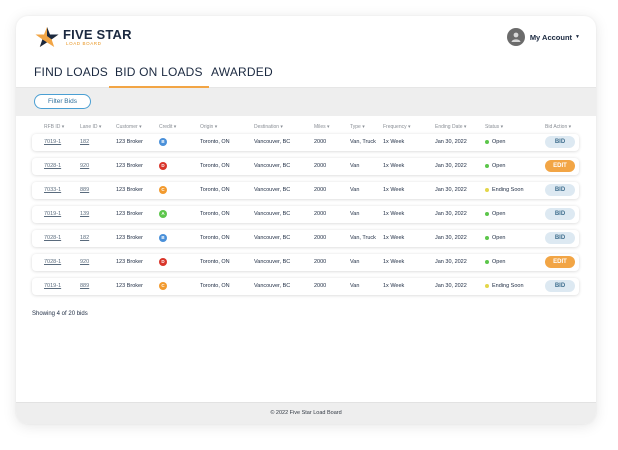 Image resolution: width=618 pixels, height=450 pixels. What do you see at coordinates (71, 76) in the screenshot?
I see `tab-find-loads: FIND LOADS` at bounding box center [71, 76].